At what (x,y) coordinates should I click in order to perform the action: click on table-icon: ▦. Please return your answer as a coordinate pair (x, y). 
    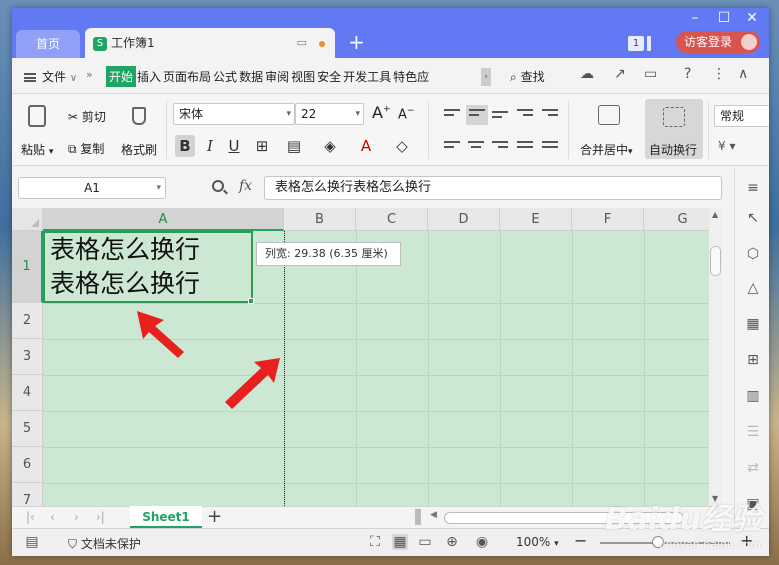
    Looking at the image, I should click on (753, 324).